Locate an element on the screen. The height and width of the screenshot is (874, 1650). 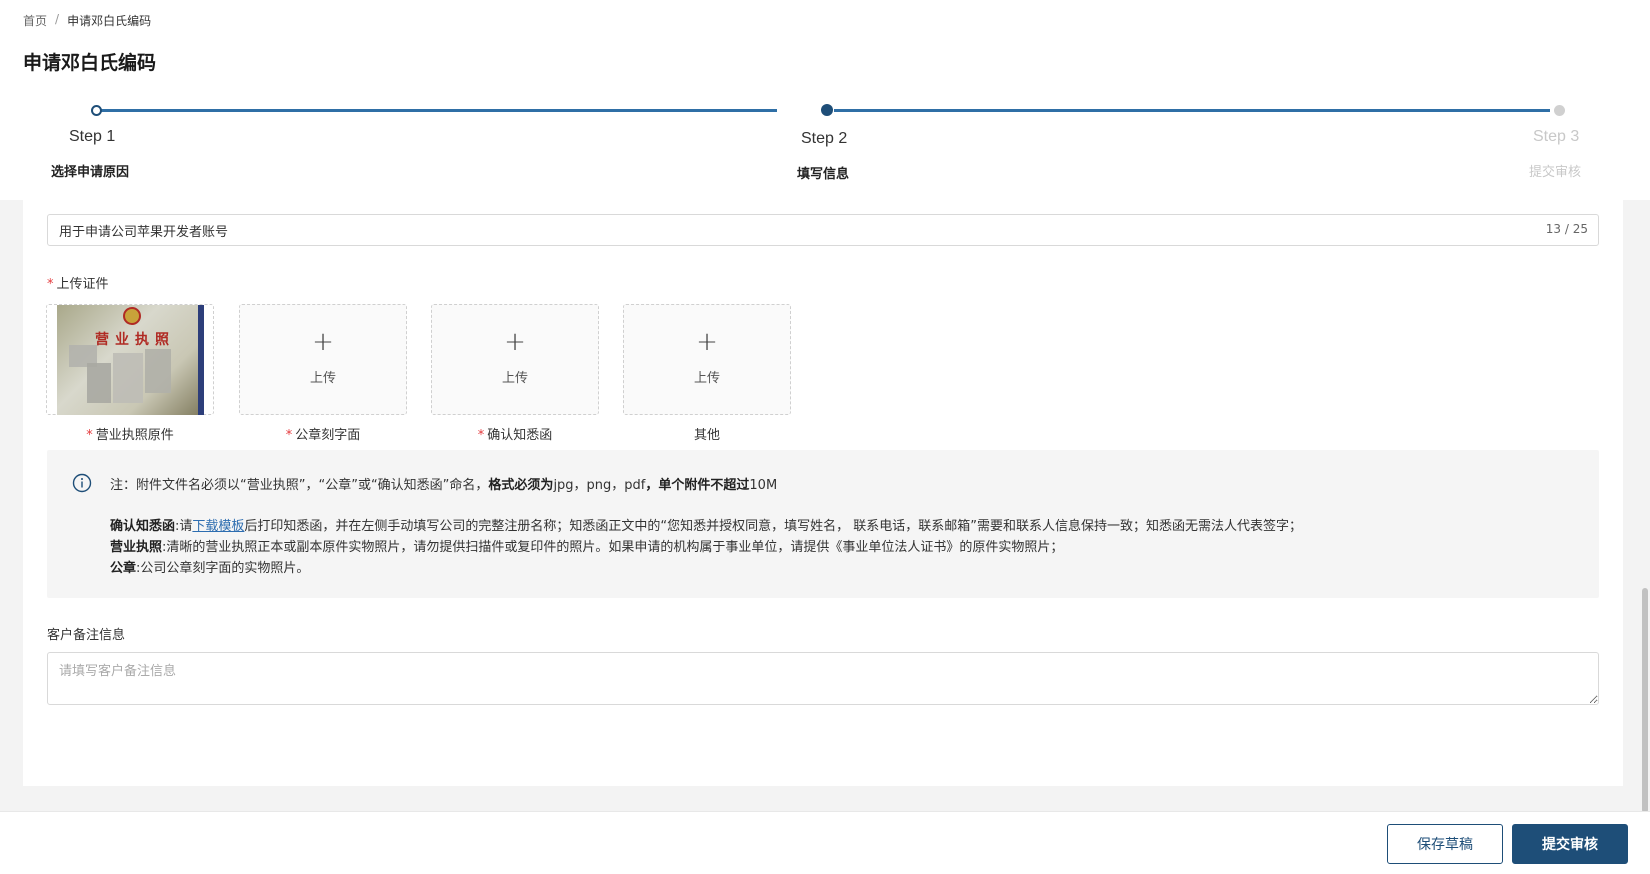
reason-input is located at coordinates (823, 230).